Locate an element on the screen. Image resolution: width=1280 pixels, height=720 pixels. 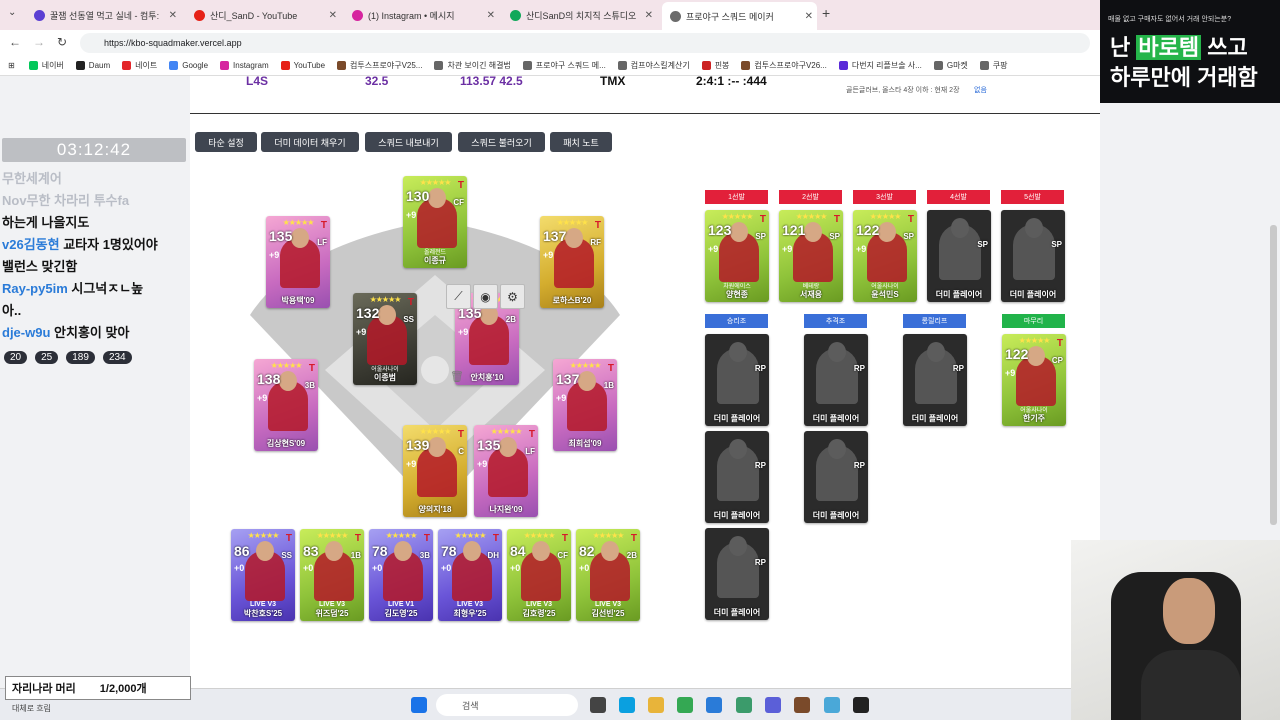
notepad-icon is located at coordinates (744, 705).